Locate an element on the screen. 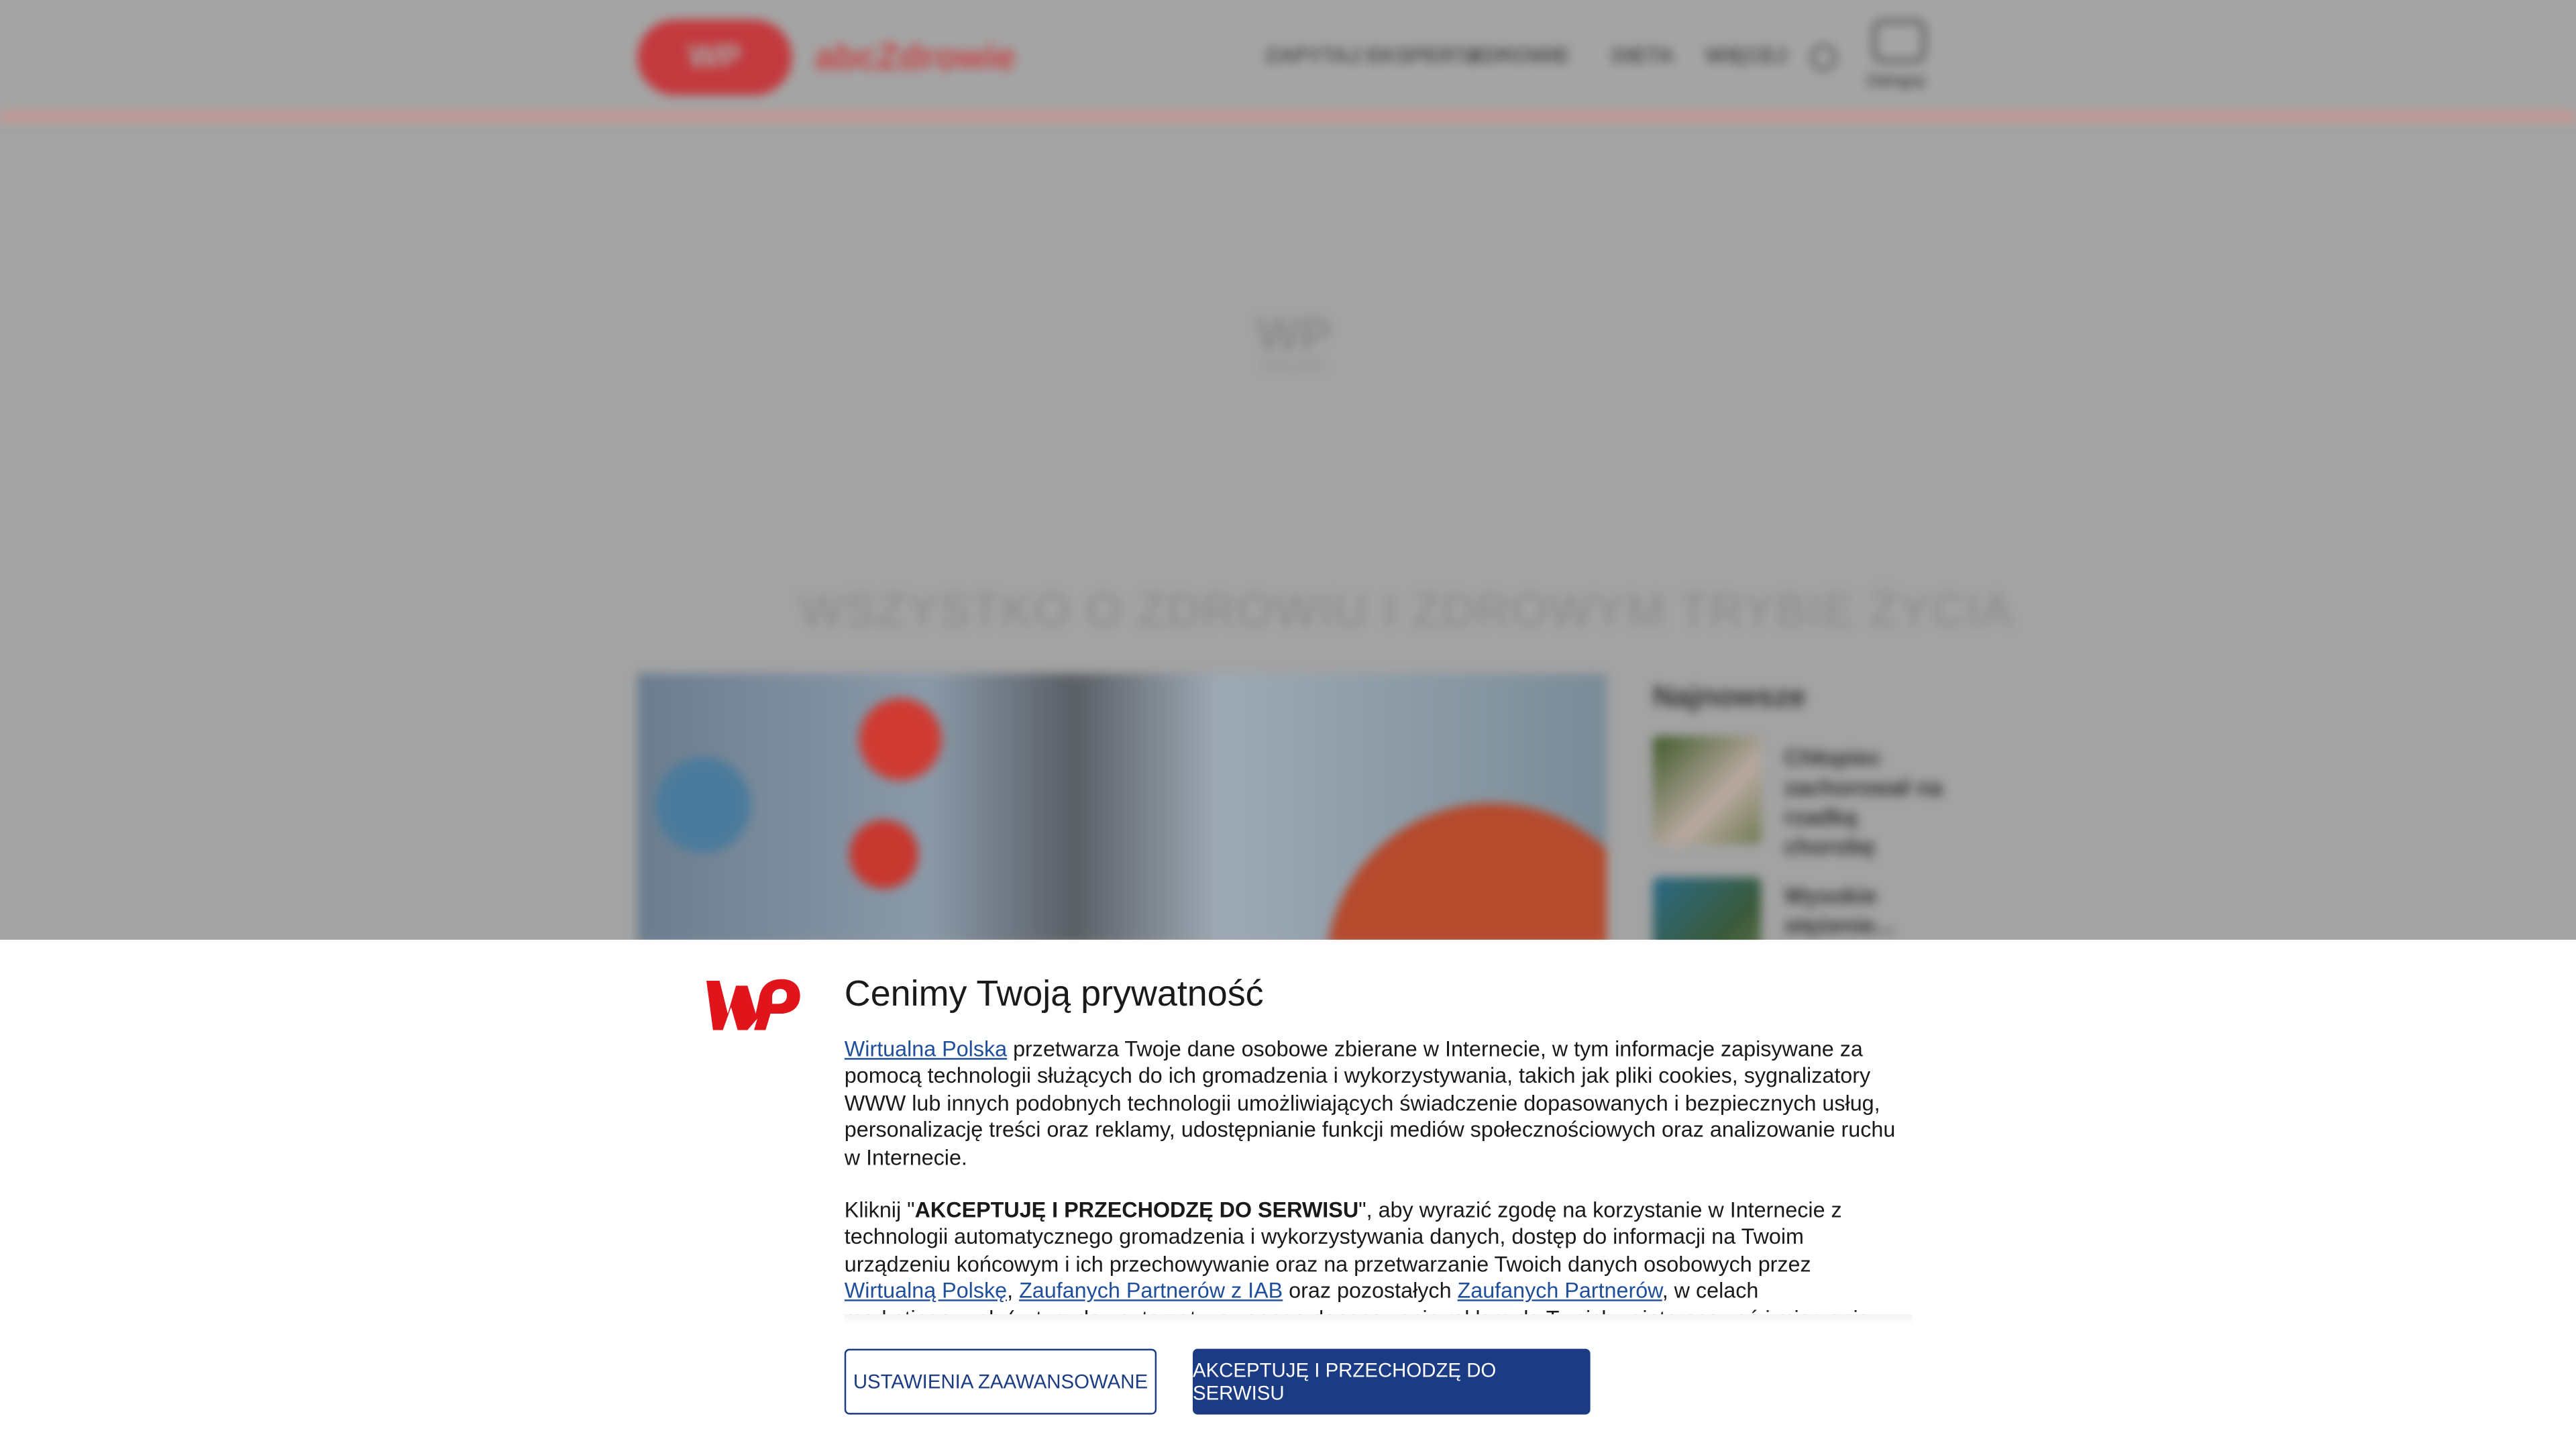 The width and height of the screenshot is (2576, 1449). nav-item-diet: DIETA is located at coordinates (1642, 55).